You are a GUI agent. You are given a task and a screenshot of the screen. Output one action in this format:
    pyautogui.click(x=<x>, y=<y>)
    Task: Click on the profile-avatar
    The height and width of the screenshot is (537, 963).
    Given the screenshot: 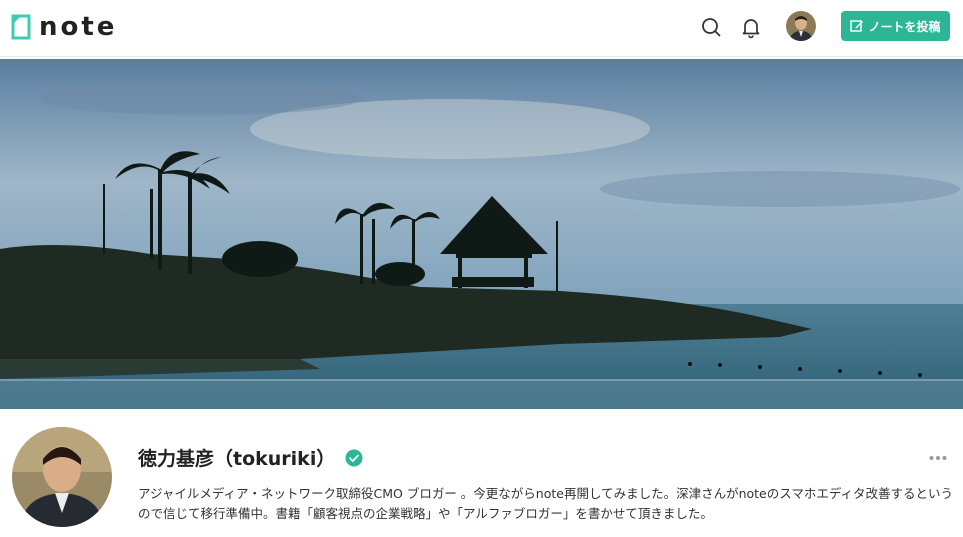 What is the action you would take?
    pyautogui.click(x=62, y=477)
    